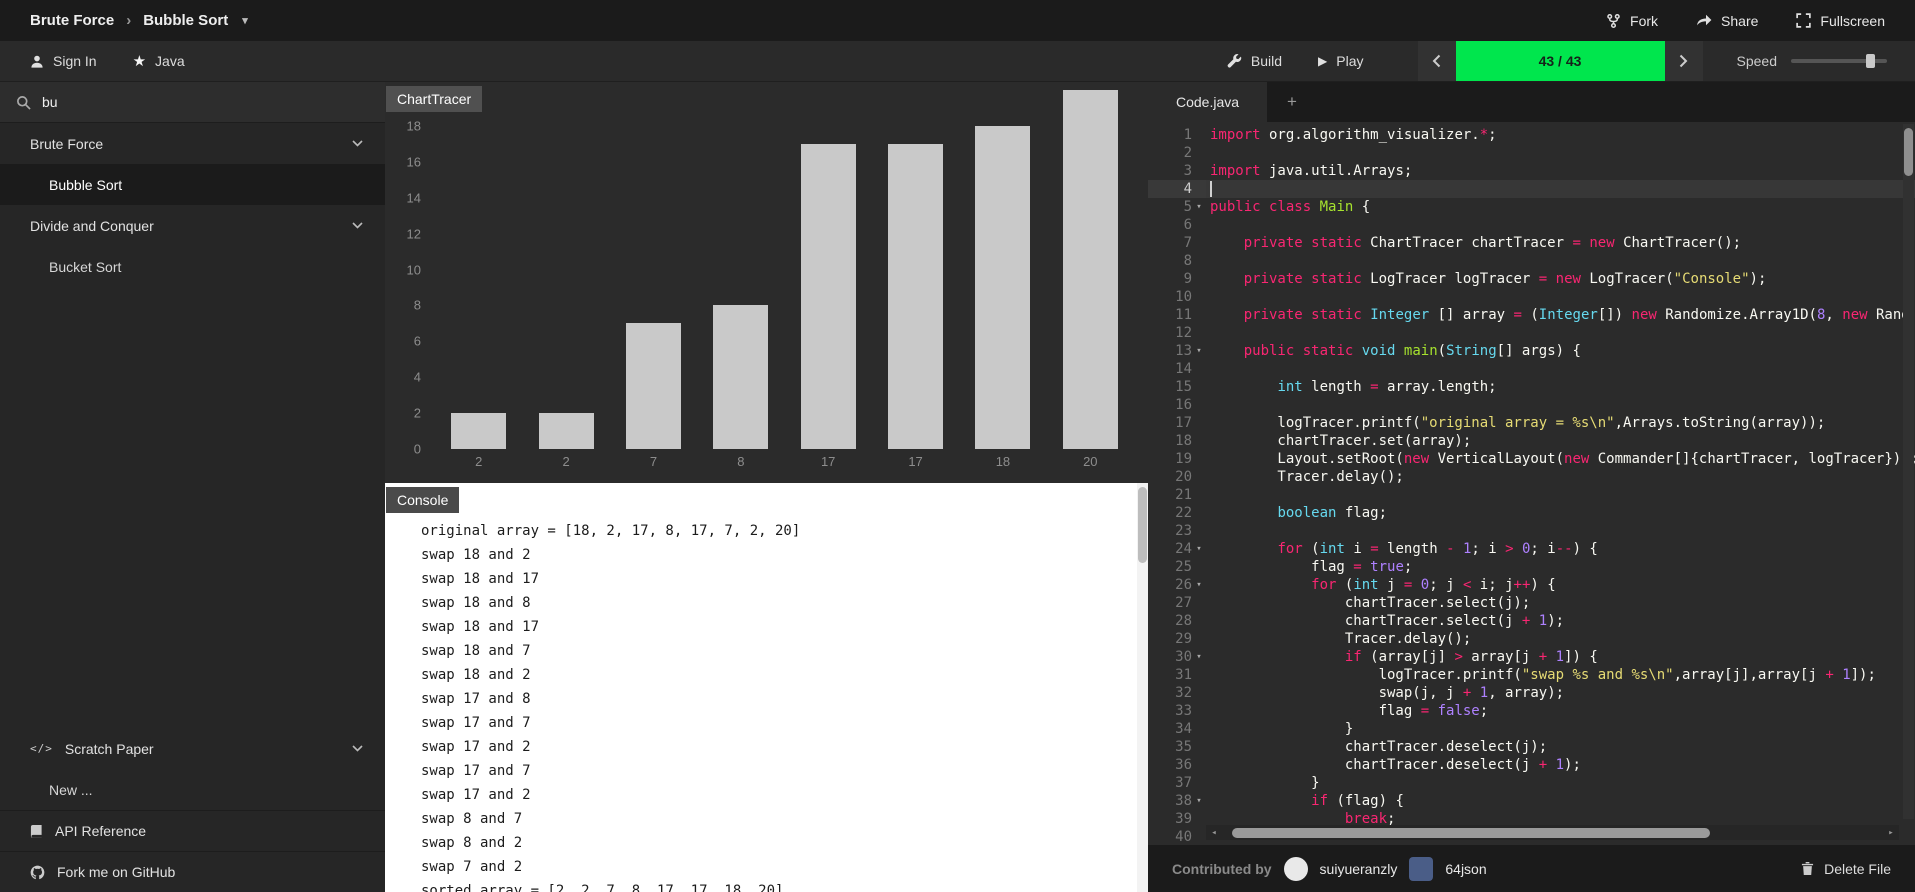 Image resolution: width=1915 pixels, height=892 pixels. Describe the element at coordinates (653, 281) in the screenshot. I see `chart-bar-column: 7` at that location.